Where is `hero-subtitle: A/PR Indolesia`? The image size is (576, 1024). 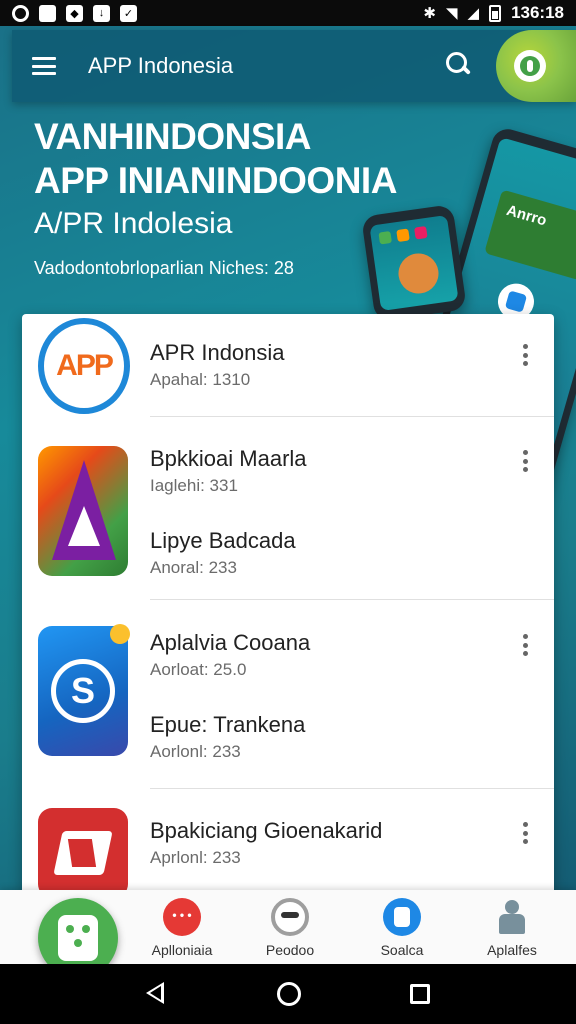
hero-subtitle: A/PR Indolesia is located at coordinates (133, 223).